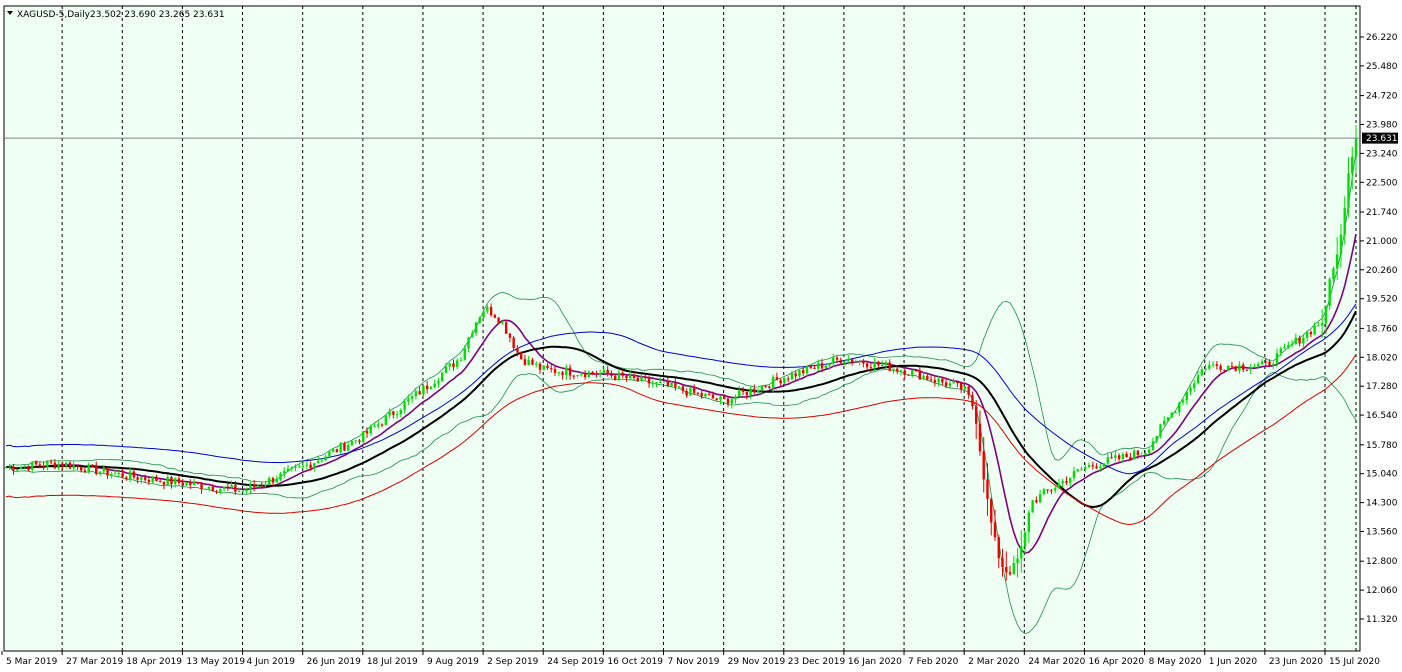  Describe the element at coordinates (1382, 213) in the screenshot. I see `y-tick-label: 21.740` at that location.